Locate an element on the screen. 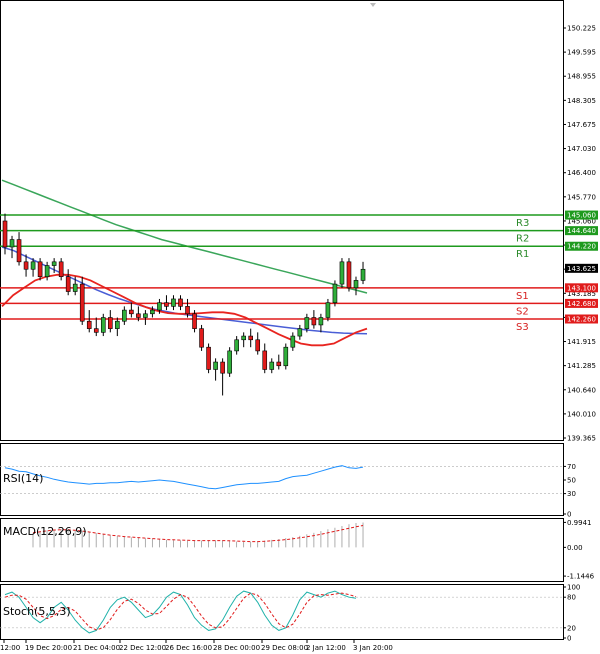  y-tick-label: 149.595 is located at coordinates (581, 53).